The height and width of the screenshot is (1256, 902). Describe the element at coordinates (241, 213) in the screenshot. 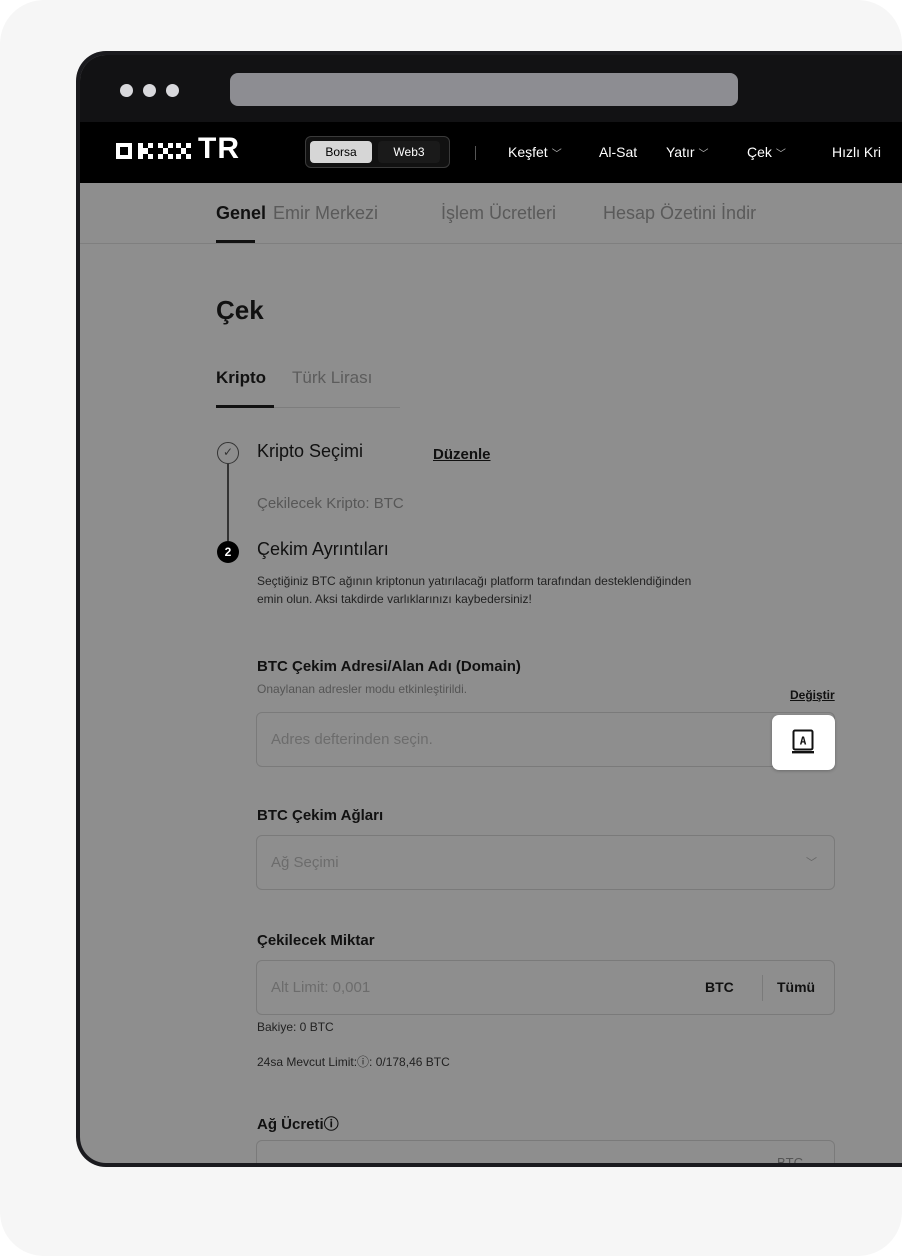

I see `tab-genel: Genel` at that location.